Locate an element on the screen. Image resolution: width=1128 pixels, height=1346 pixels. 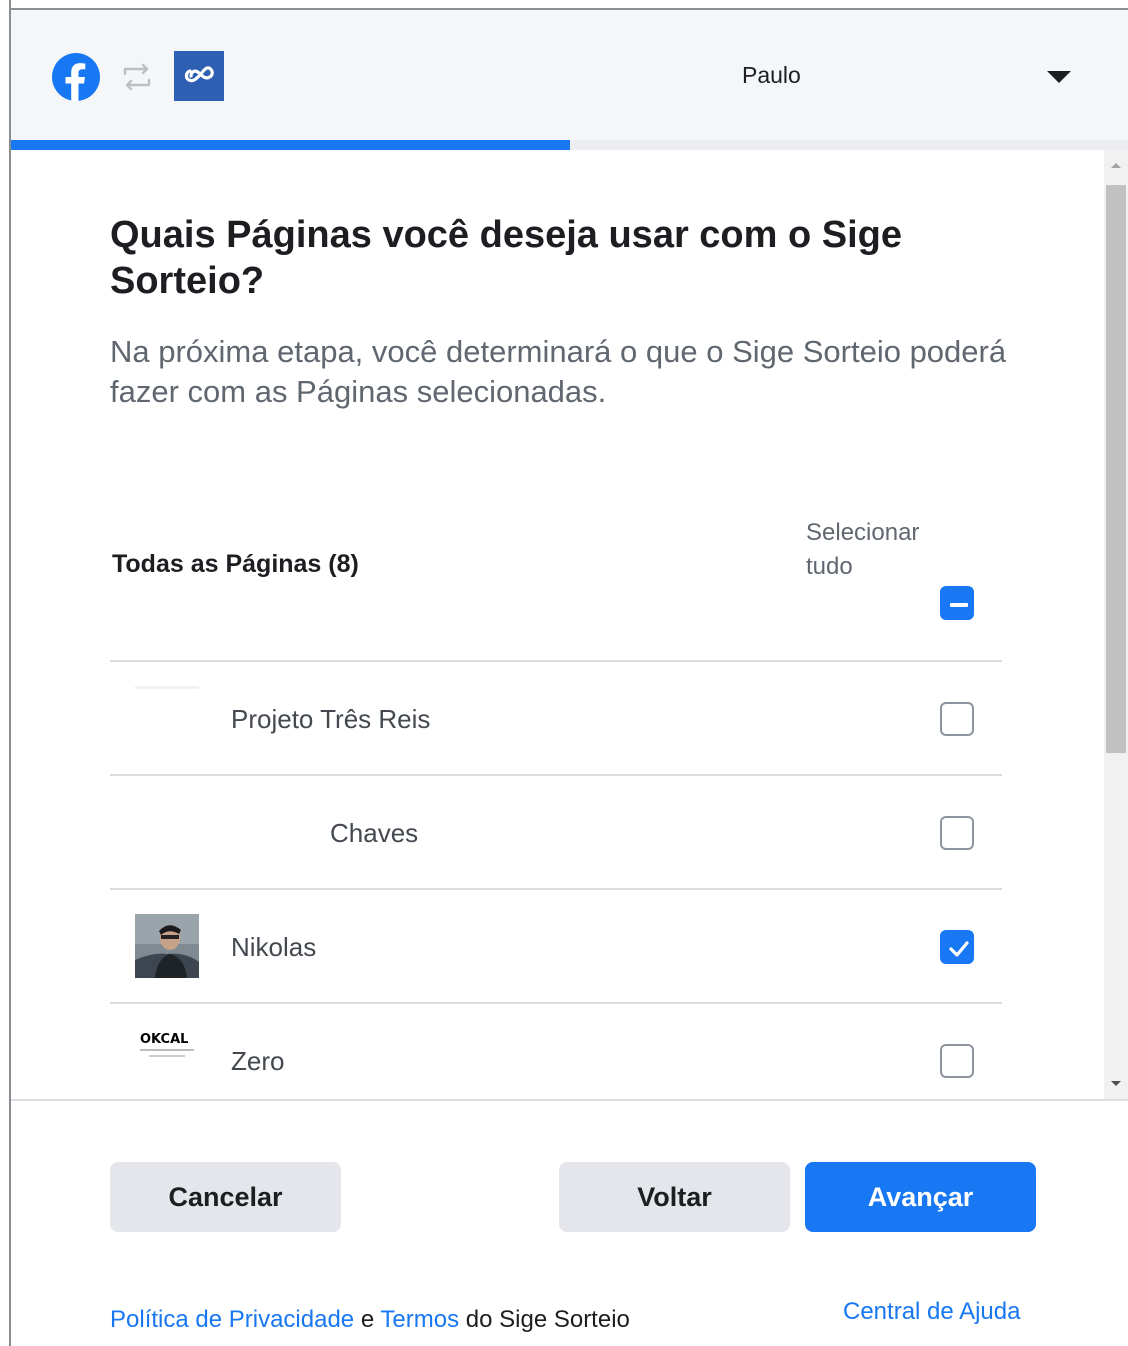
page-logo-text: OKCAL is located at coordinates (164, 1039).